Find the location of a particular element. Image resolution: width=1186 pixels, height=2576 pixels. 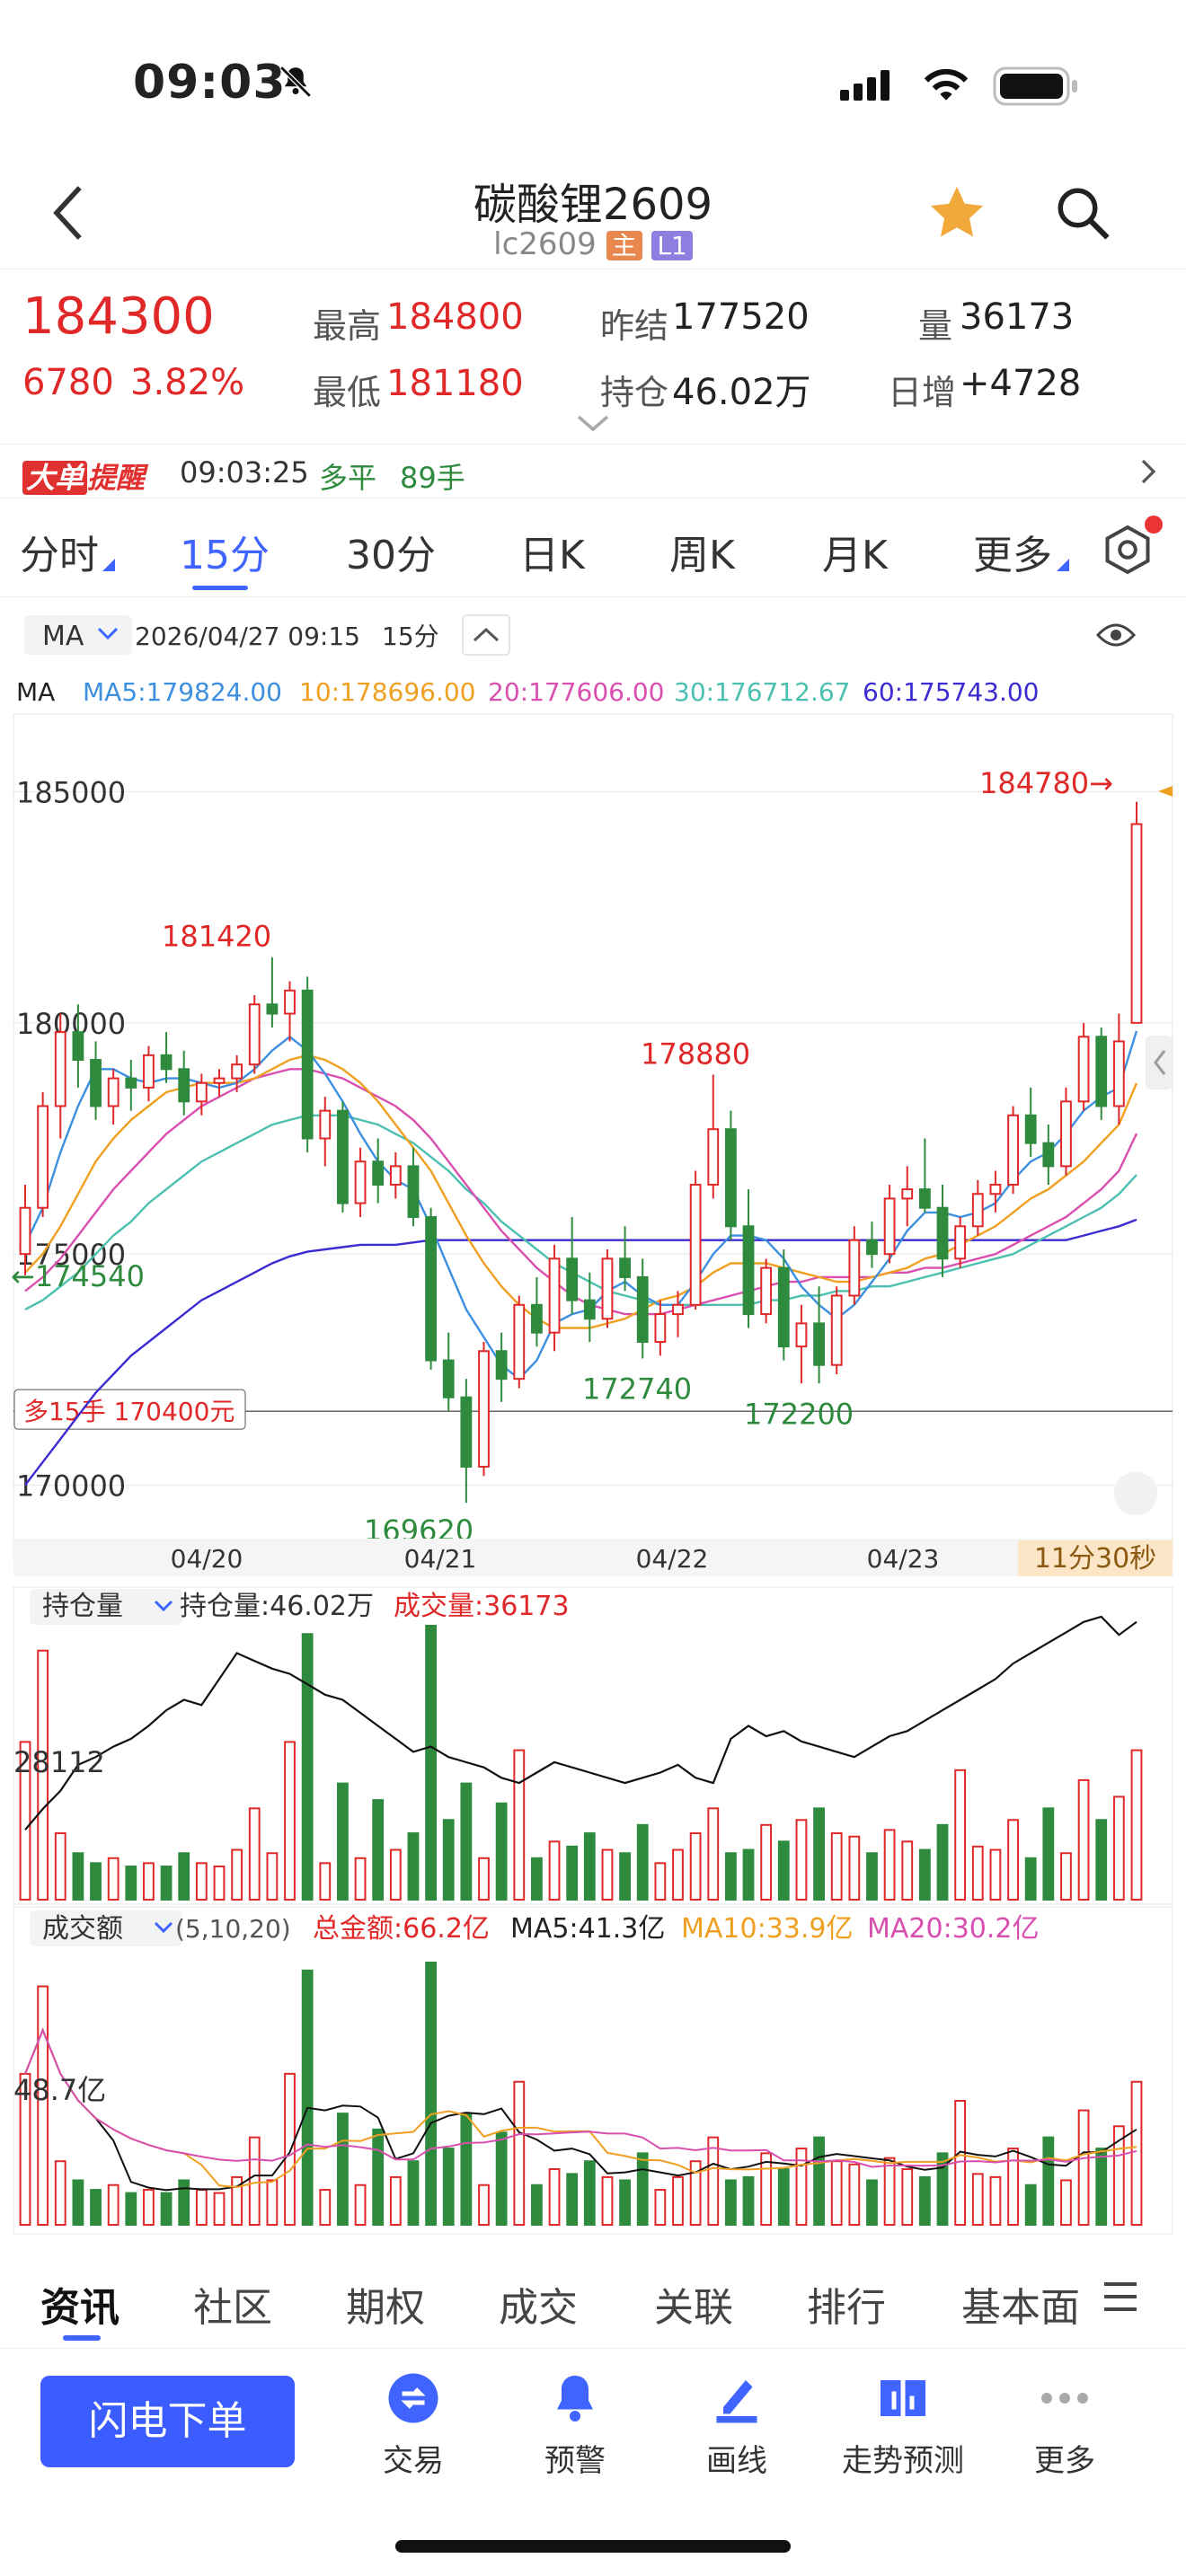

ma20-value: 20:177606.00 is located at coordinates (576, 692).